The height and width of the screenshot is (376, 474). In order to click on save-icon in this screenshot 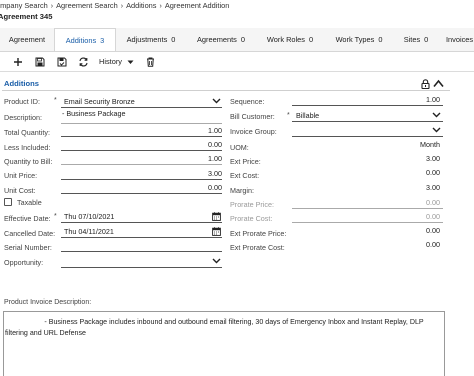, I will do `click(40, 62)`.